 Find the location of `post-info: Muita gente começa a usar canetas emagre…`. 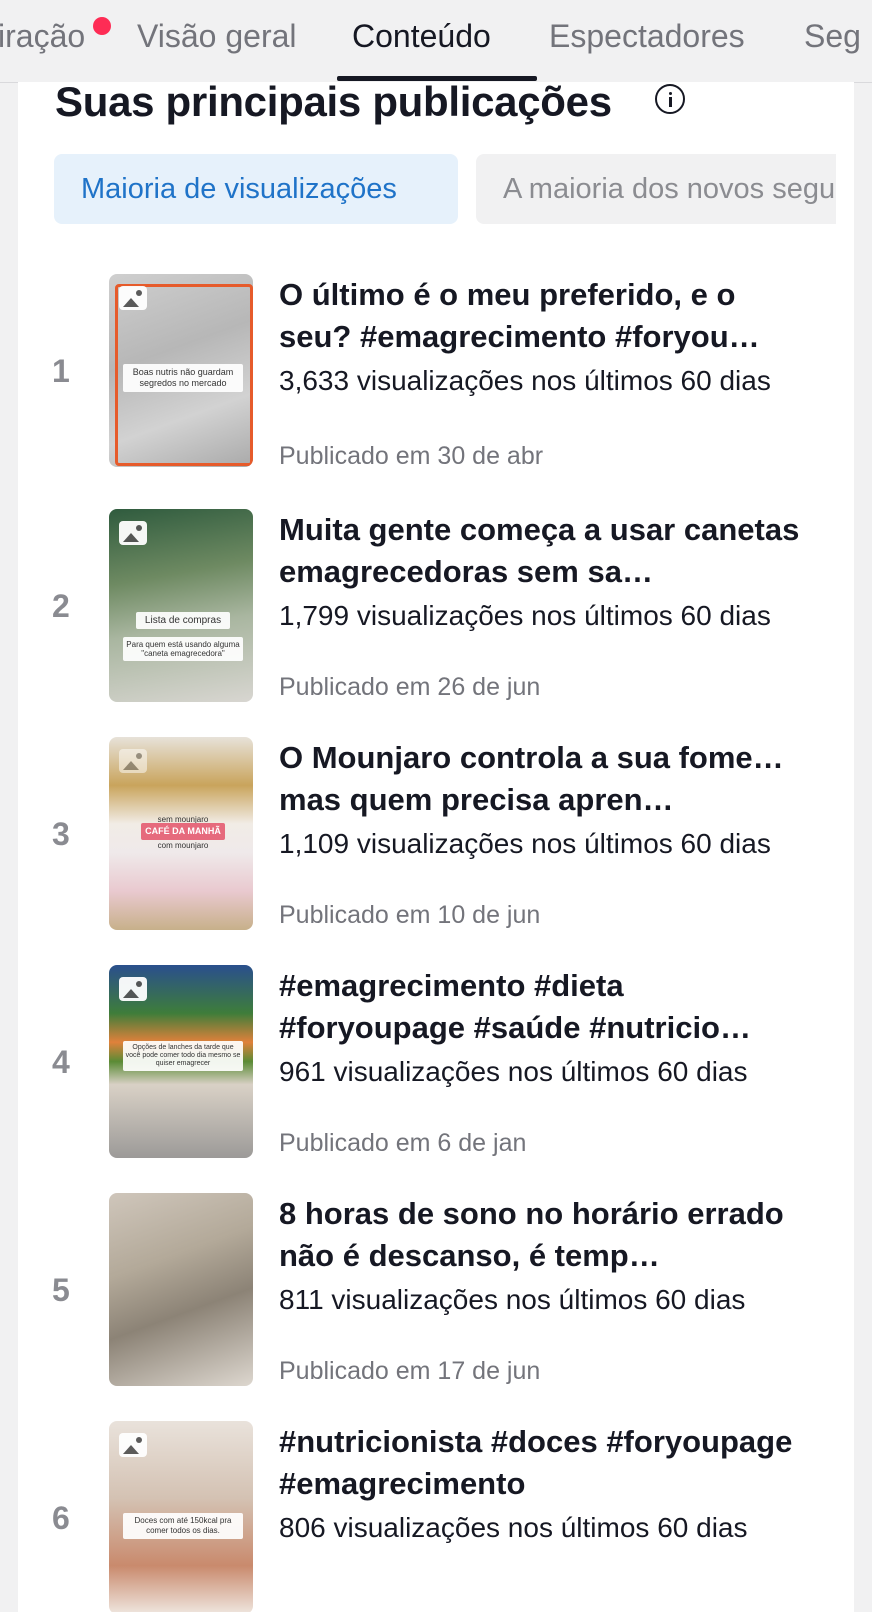

post-info: Muita gente começa a usar canetas emagre… is located at coordinates (549, 605).